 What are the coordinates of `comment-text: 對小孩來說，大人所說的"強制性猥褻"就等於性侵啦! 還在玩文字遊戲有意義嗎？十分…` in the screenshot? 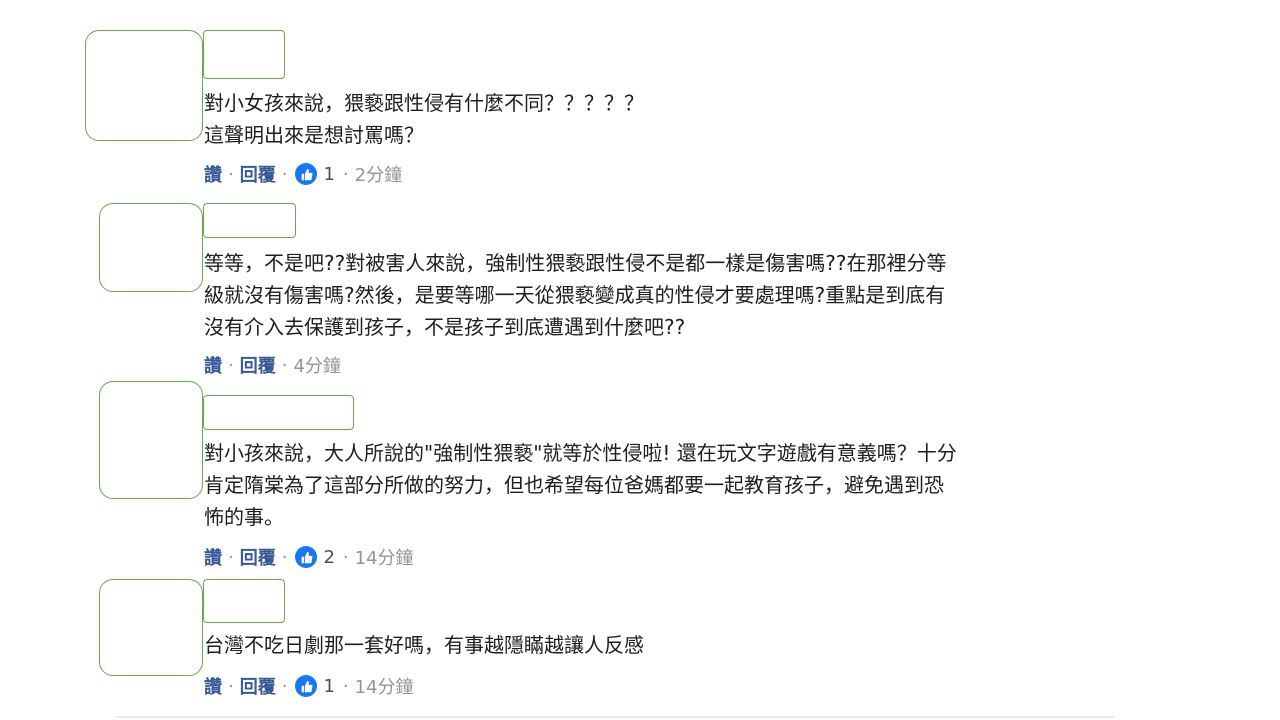 It's located at (659, 485).